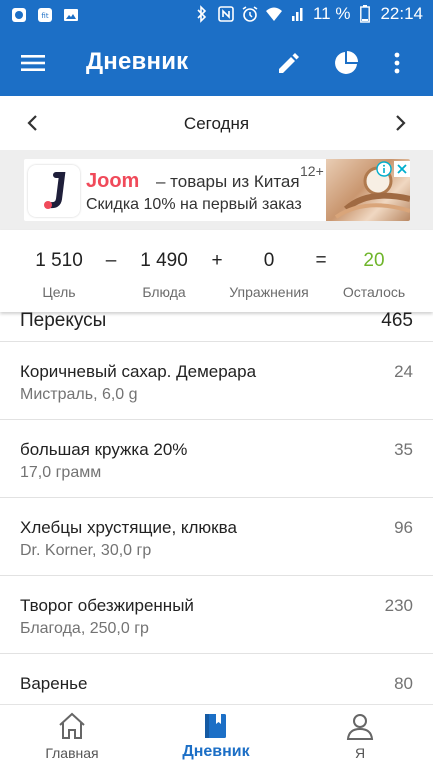 The width and height of the screenshot is (433, 770). I want to click on notification-icon, so click(19, 15).